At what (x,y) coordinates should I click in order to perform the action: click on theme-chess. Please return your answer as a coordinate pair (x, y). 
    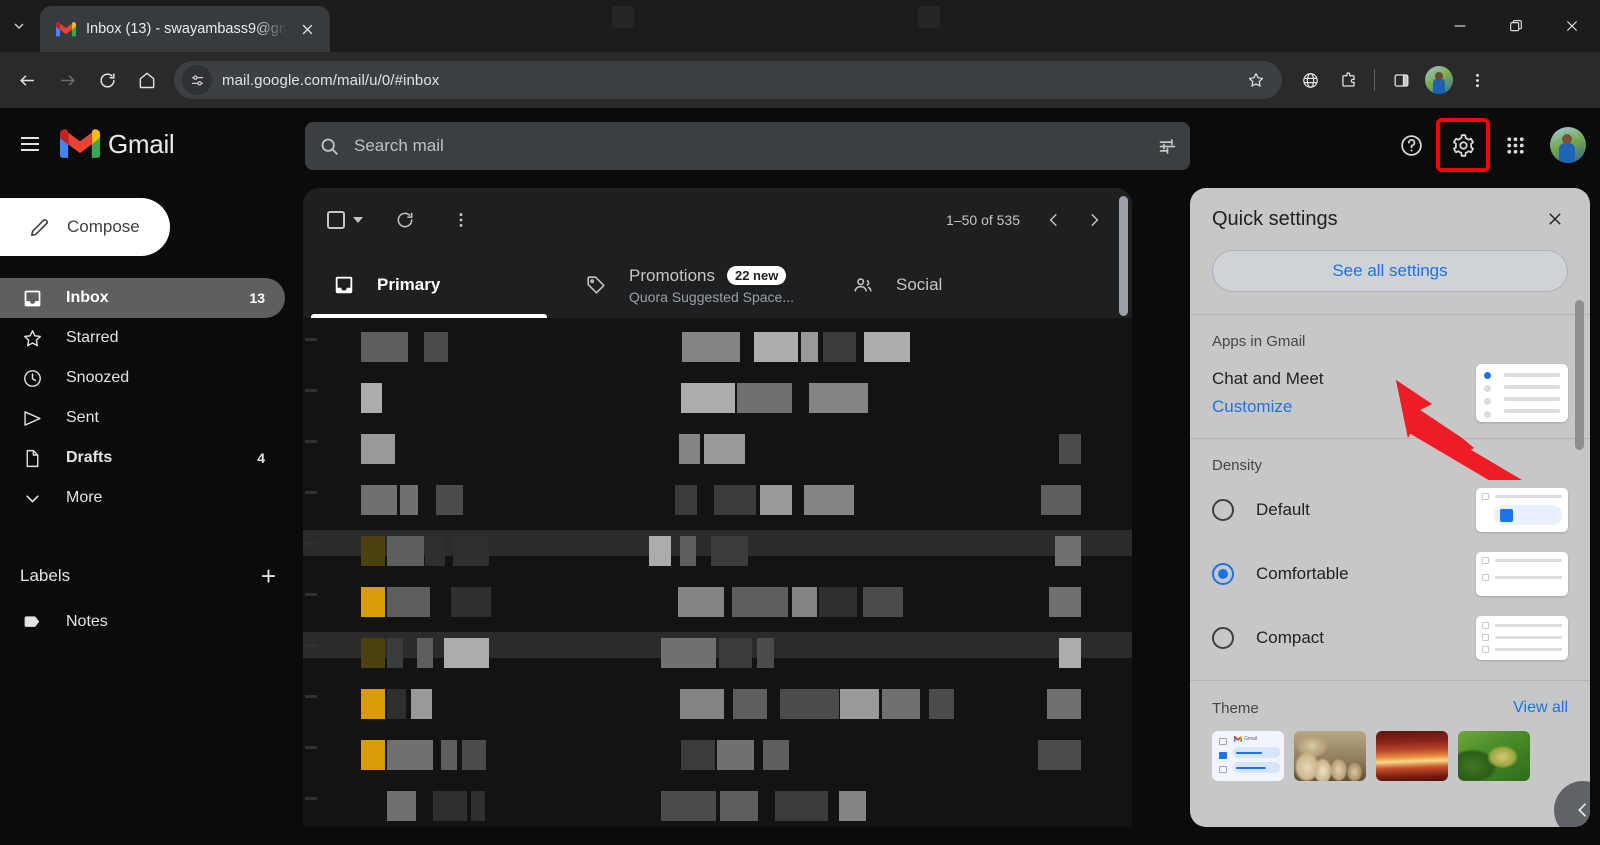
    Looking at the image, I should click on (1330, 756).